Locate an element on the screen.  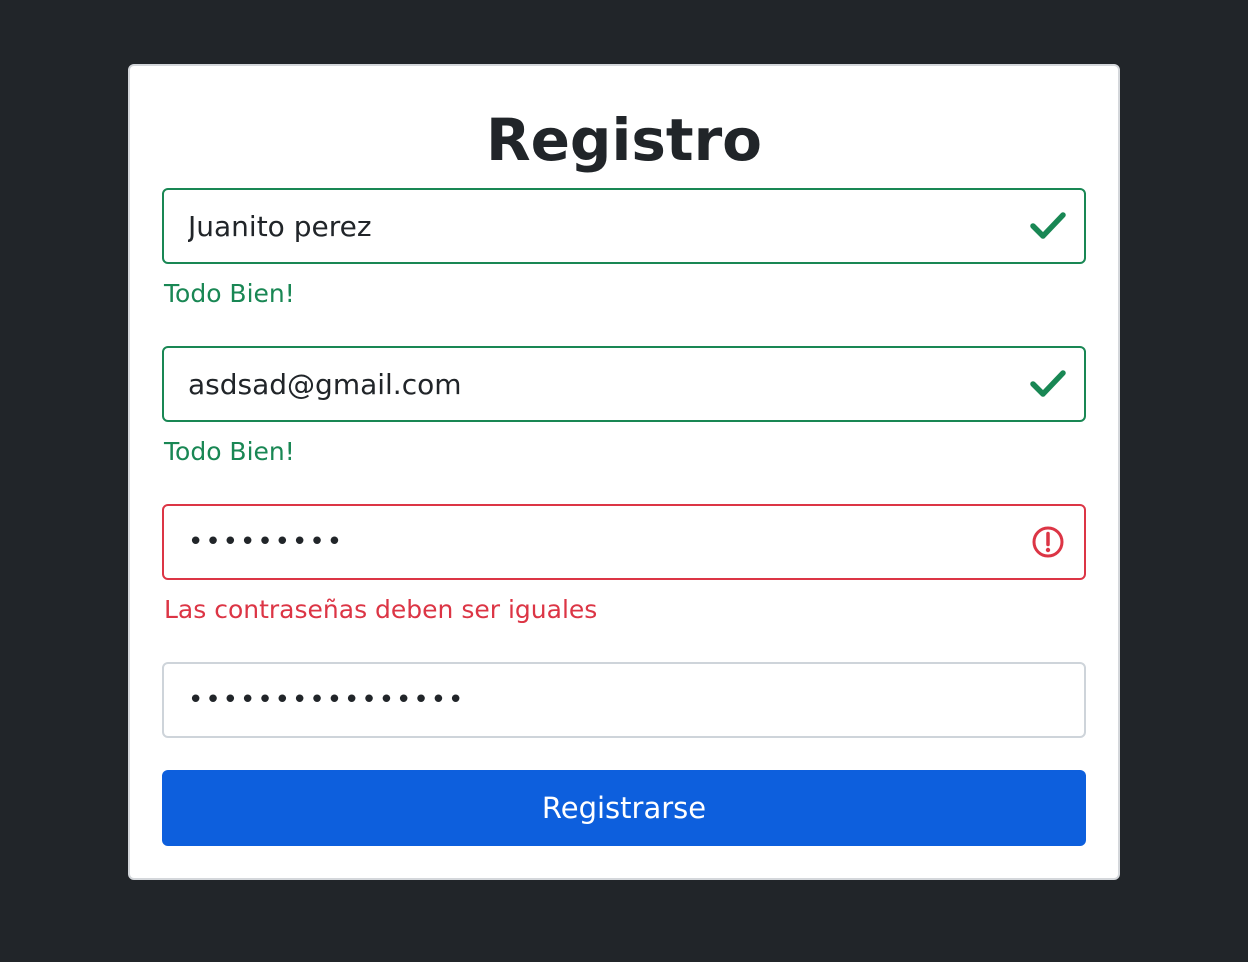
password-feedback: Las contraseñas deben ser iguales is located at coordinates (381, 609).